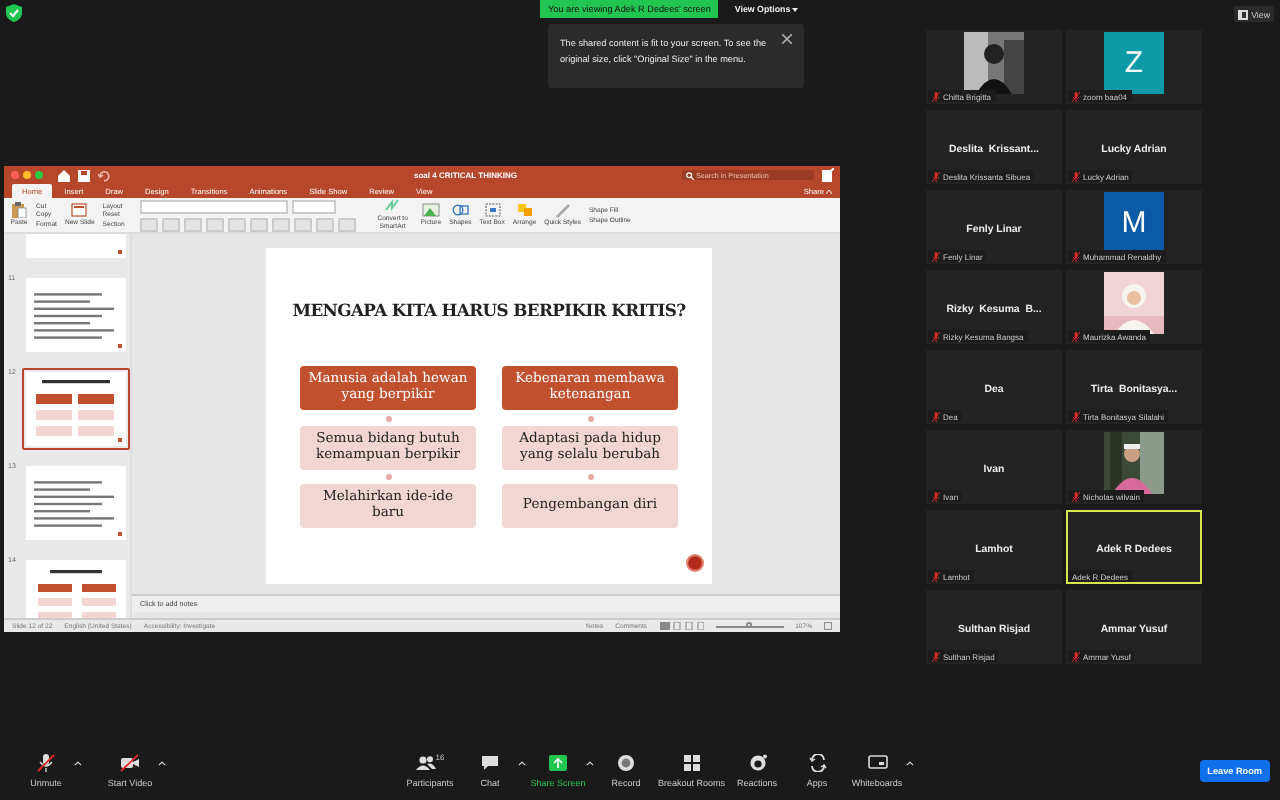 This screenshot has width=1280, height=800. I want to click on view-mode-icon, so click(681, 626).